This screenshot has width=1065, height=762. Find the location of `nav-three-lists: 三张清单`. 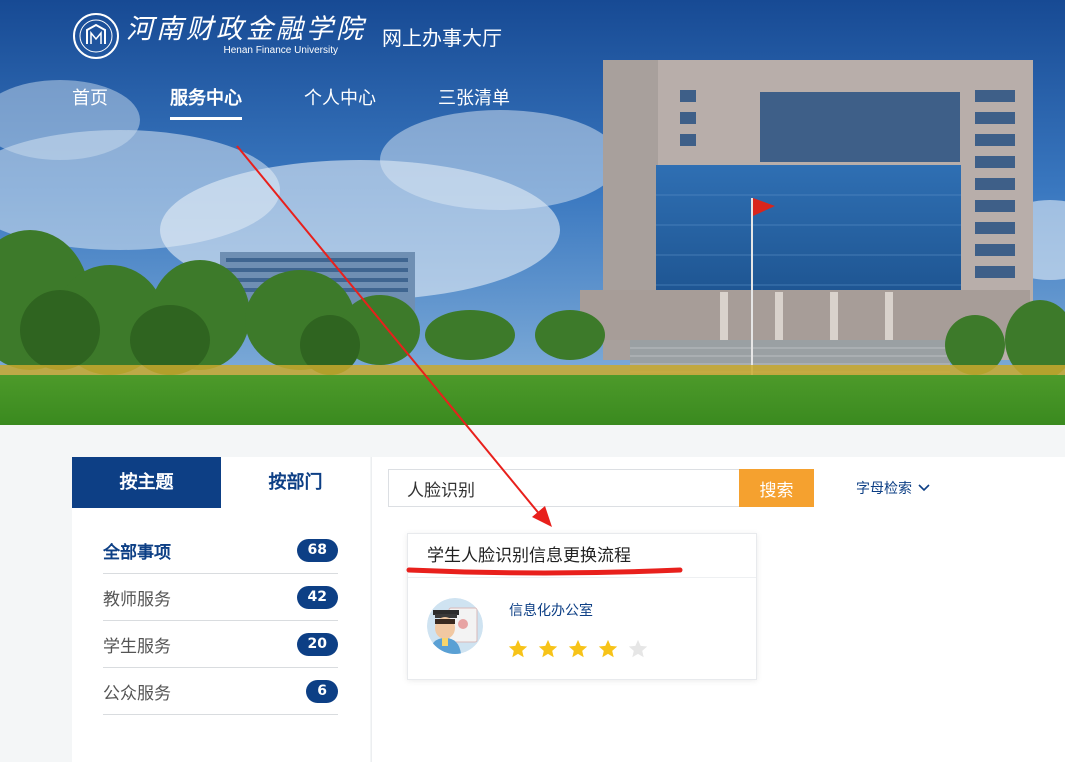

nav-three-lists: 三张清单 is located at coordinates (474, 102).